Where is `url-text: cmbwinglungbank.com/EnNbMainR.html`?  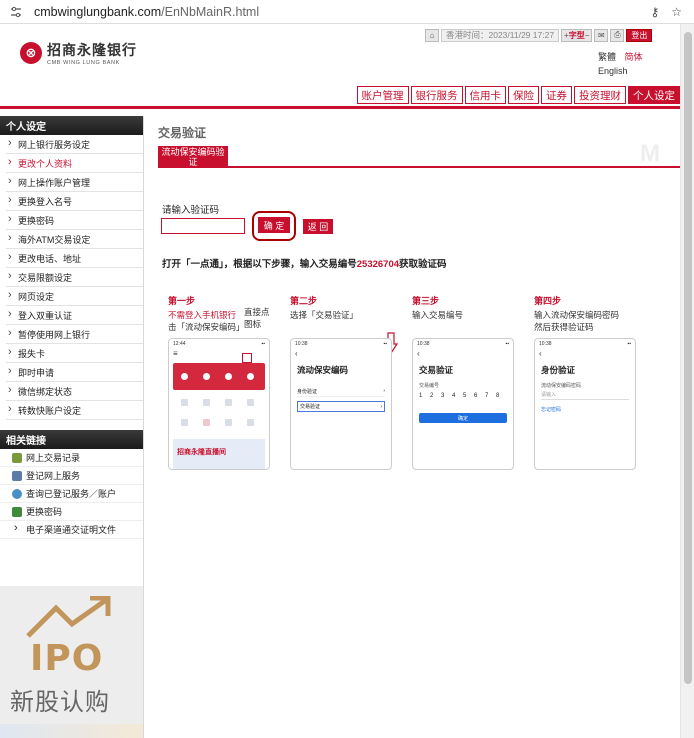
url-text: cmbwinglungbank.com/EnNbMainR.html is located at coordinates (146, 12).